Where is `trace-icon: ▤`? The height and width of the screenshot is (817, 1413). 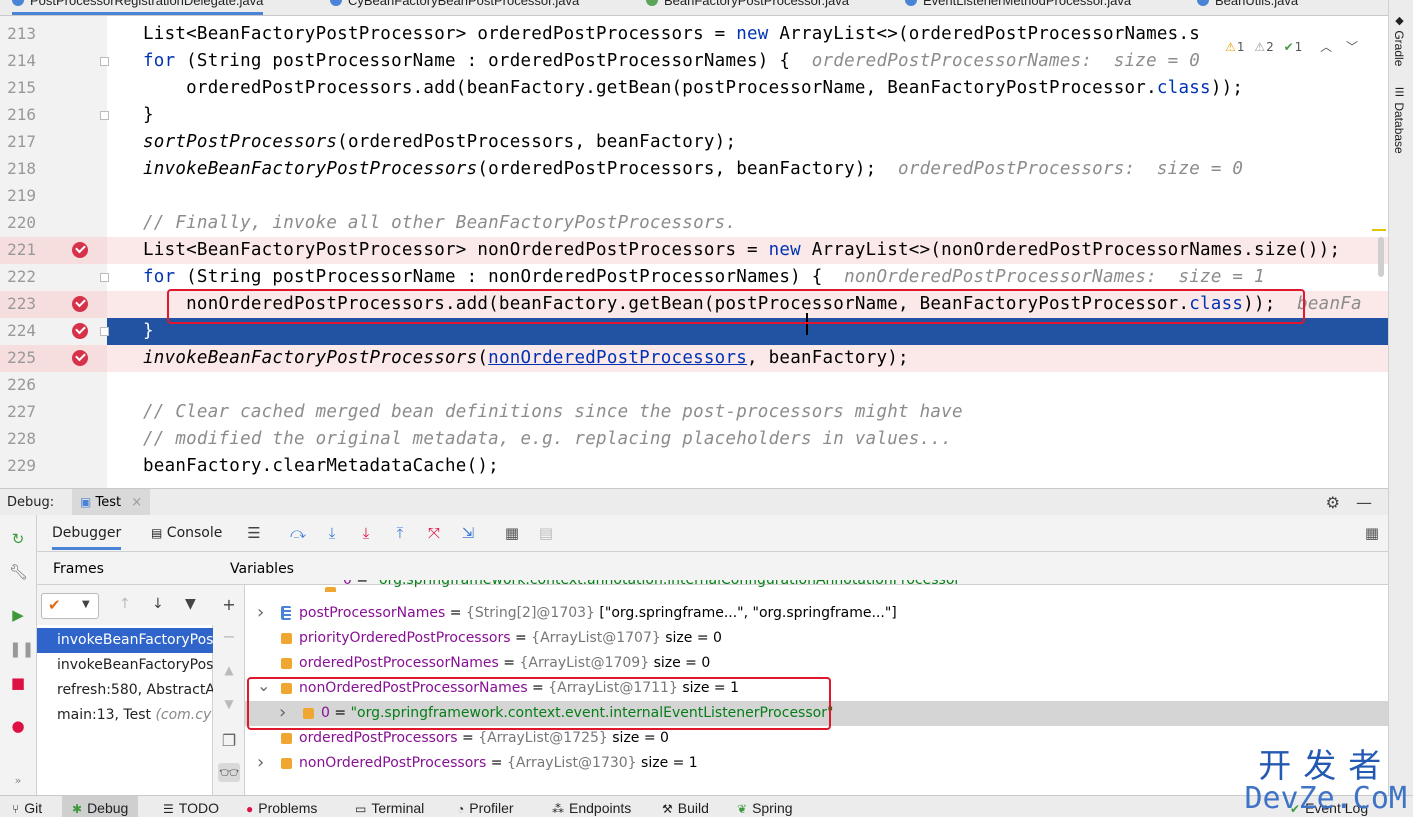
trace-icon: ▤ is located at coordinates (546, 533).